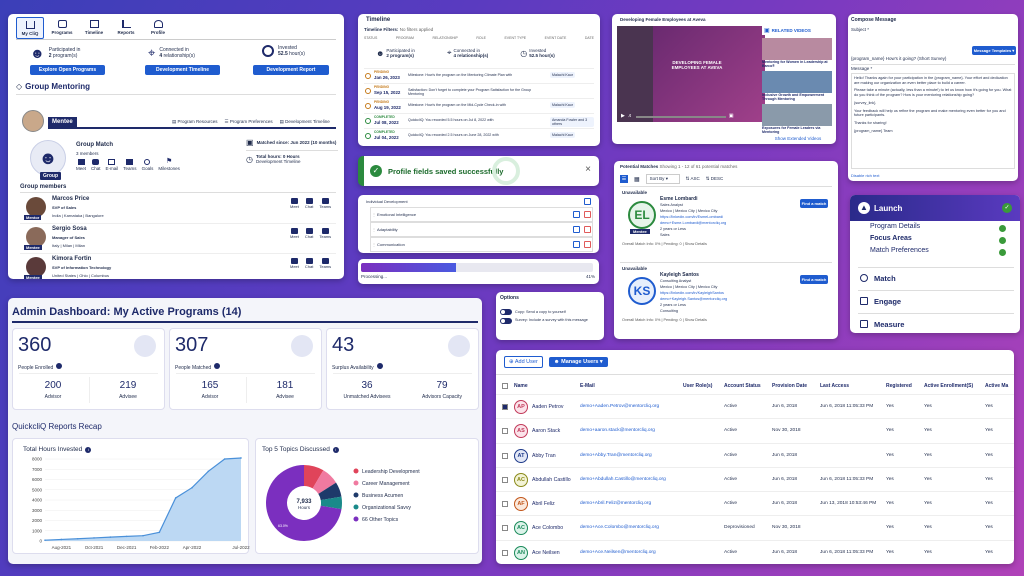 The image size is (1024, 576). What do you see at coordinates (814, 279) in the screenshot?
I see `find-match-button: Find a match` at bounding box center [814, 279].